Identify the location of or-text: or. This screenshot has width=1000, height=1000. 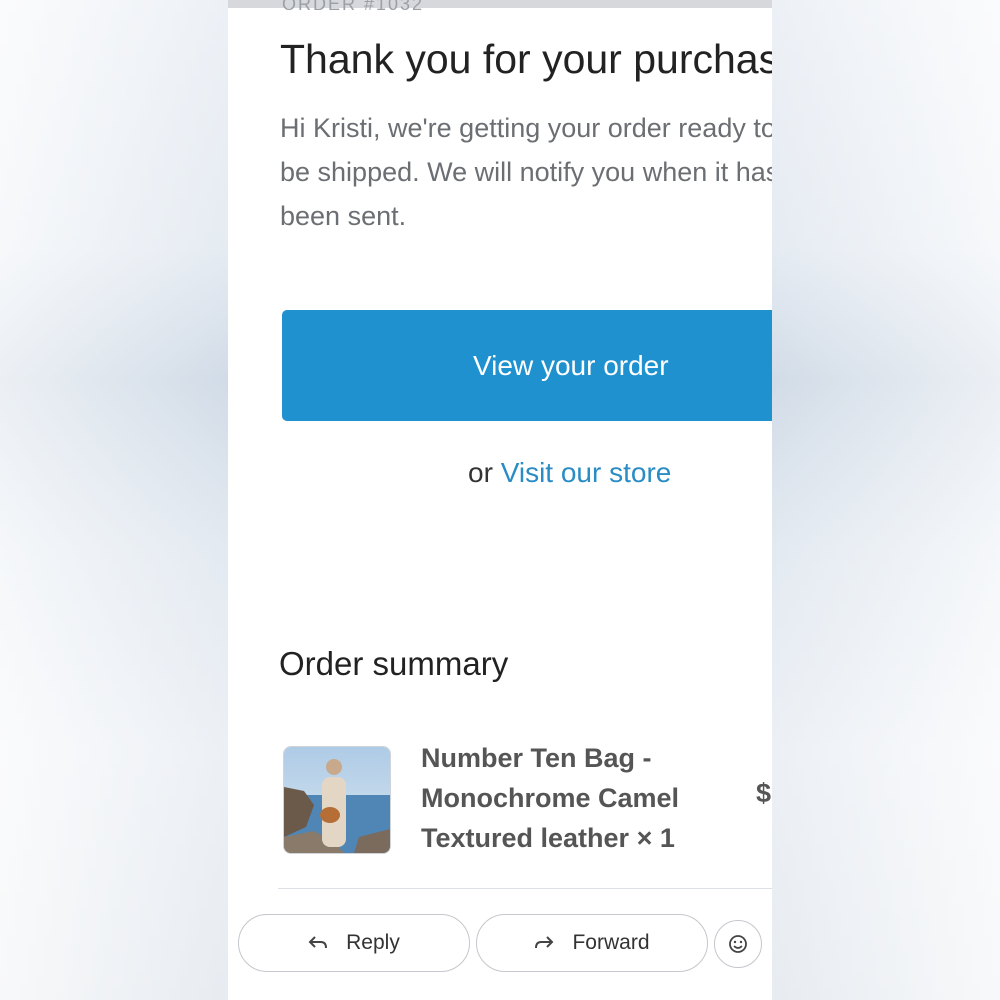
(480, 472).